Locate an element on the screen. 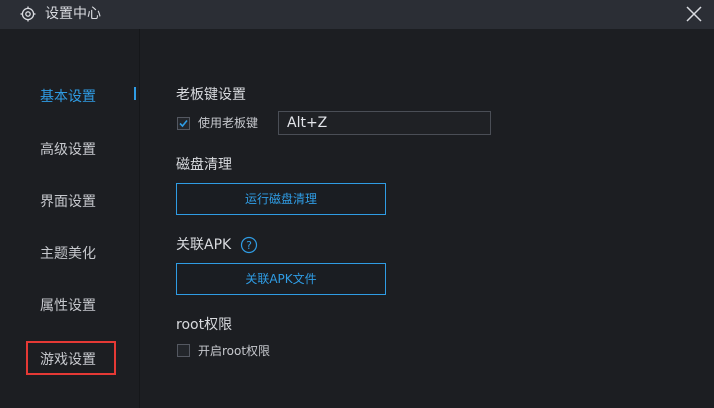 The height and width of the screenshot is (408, 714). associate-apk-section-title: 关联APK is located at coordinates (204, 245).